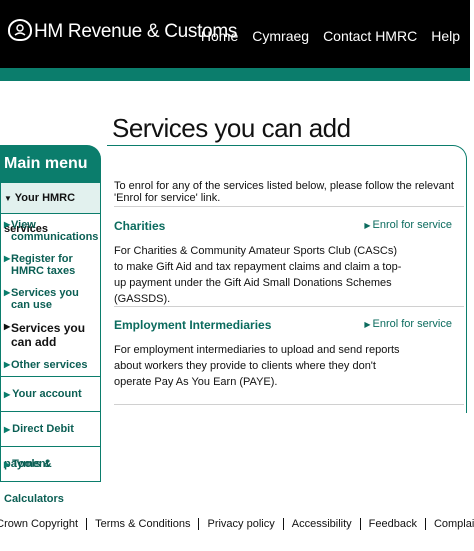 This screenshot has height=551, width=474. I want to click on sidebar-item-label: Services you can use, so click(45, 299).